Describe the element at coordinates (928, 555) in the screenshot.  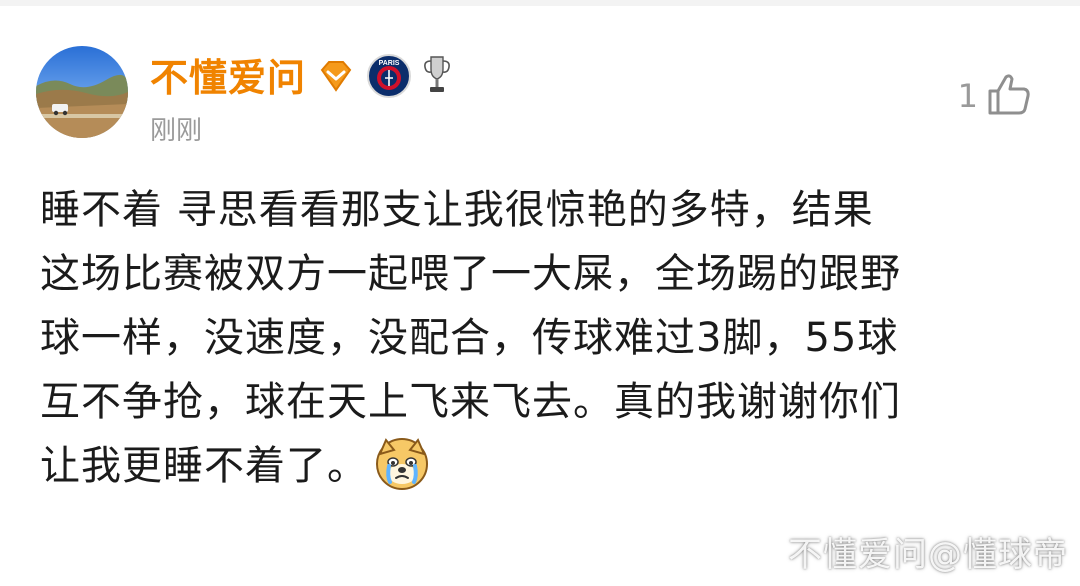
I see `watermark: 不懂爱问@懂球帝` at that location.